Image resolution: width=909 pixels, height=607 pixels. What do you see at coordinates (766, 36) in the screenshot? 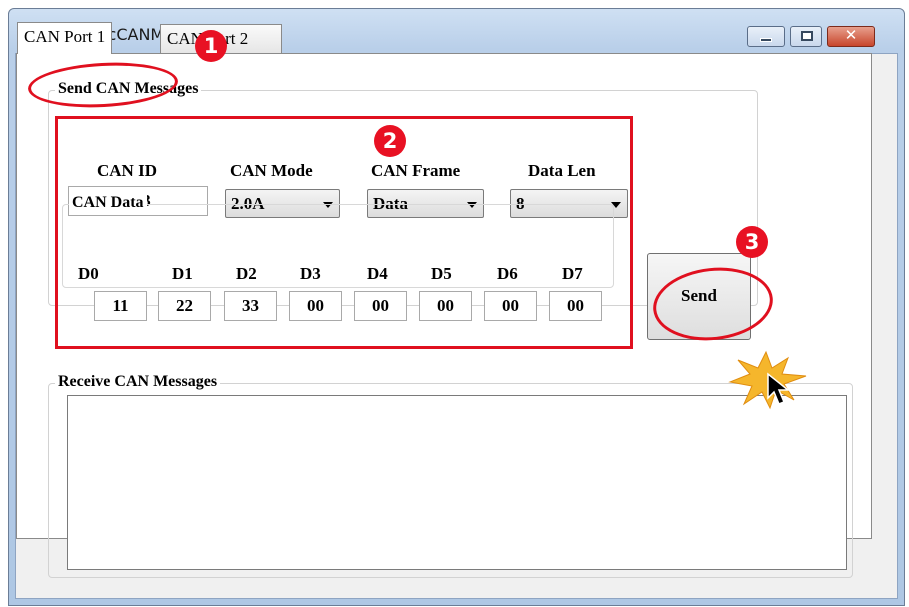
I see `minimize-button` at bounding box center [766, 36].